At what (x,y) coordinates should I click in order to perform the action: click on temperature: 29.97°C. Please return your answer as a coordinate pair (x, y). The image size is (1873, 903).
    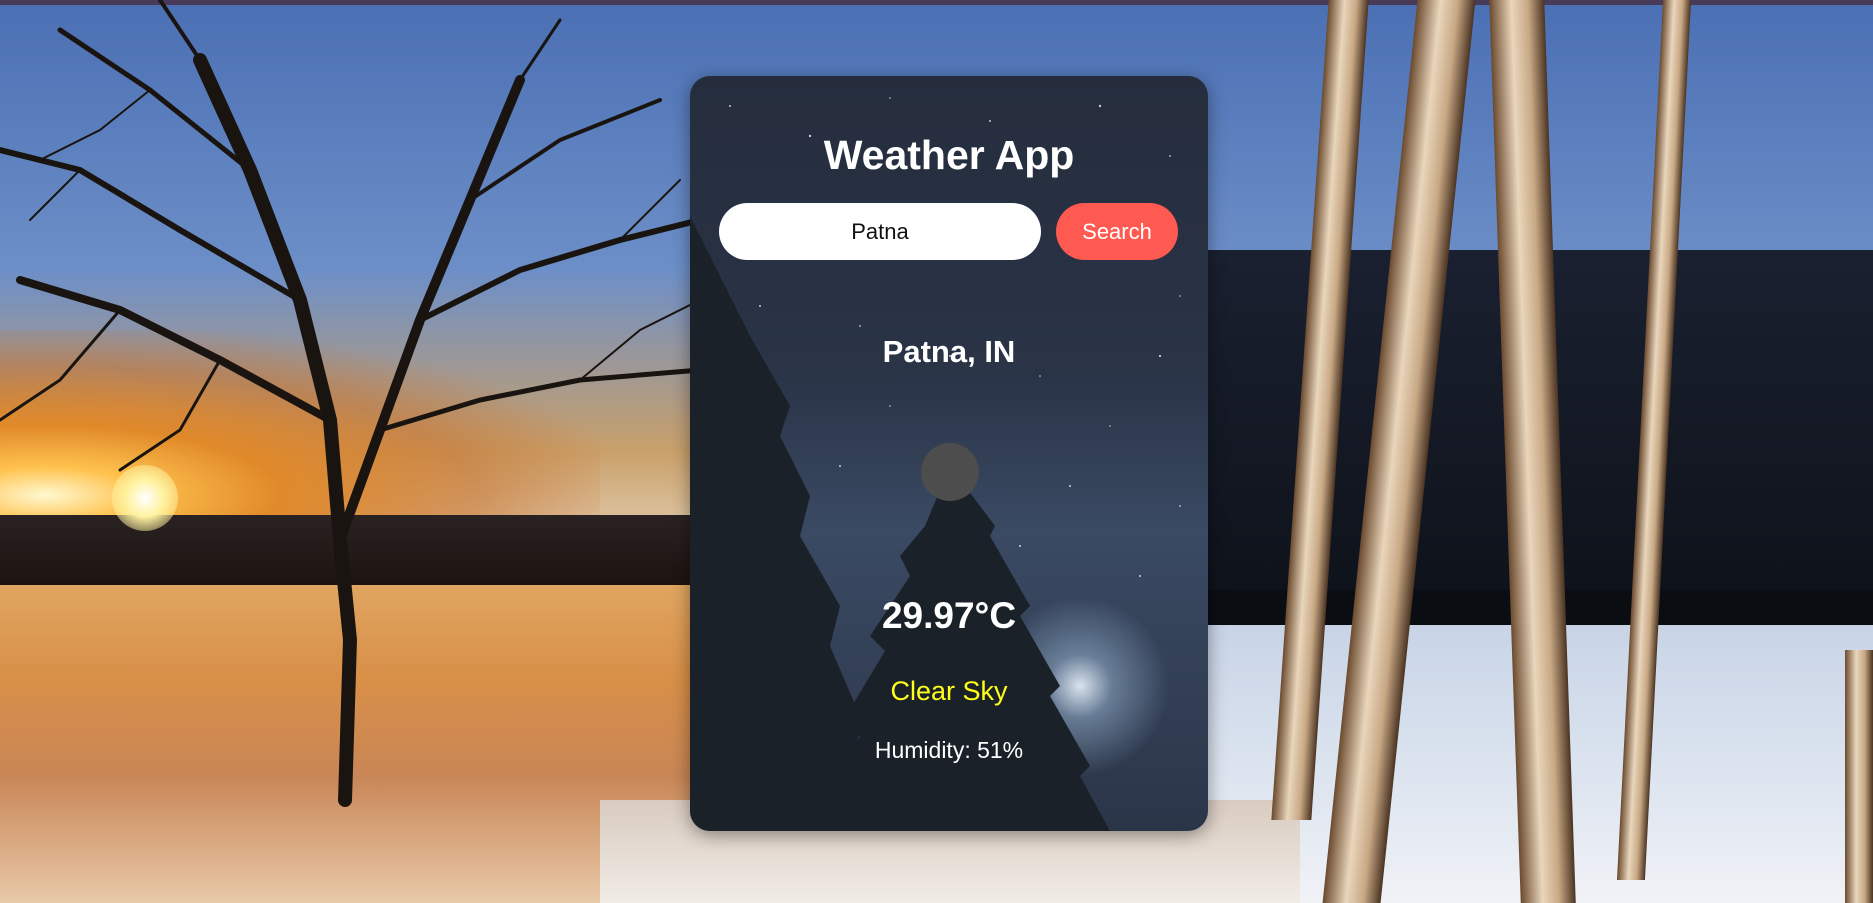
    Looking at the image, I should click on (949, 615).